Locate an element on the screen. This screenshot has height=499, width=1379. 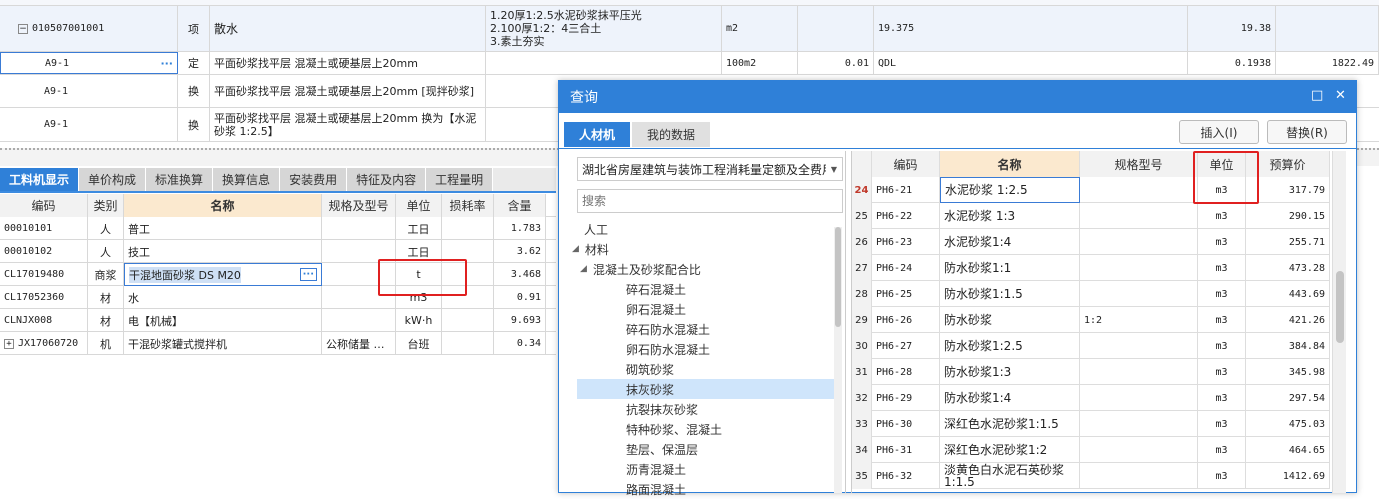
tree-node: 卵石混凝土 is located at coordinates (656, 309).